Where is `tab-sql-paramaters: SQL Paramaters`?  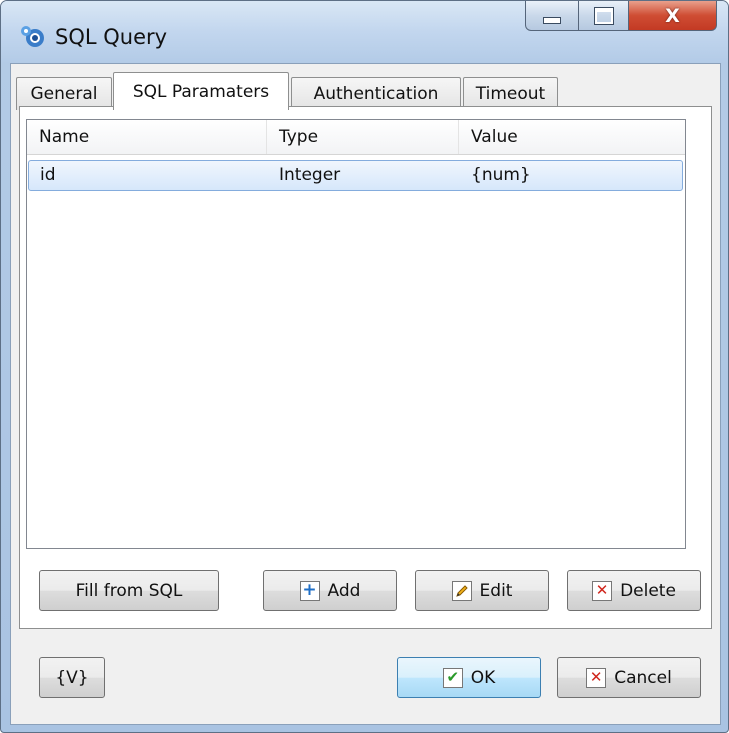 tab-sql-paramaters: SQL Paramaters is located at coordinates (201, 91).